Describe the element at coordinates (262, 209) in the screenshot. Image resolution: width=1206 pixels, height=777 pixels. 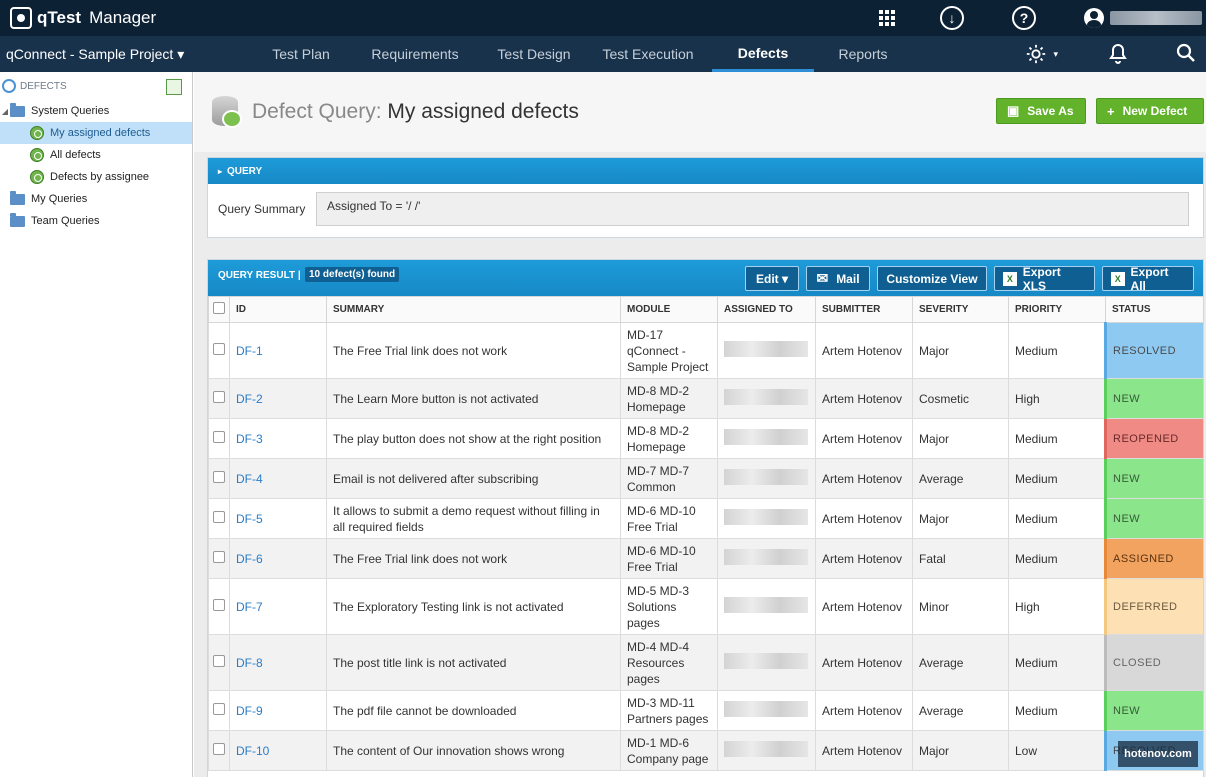
I see `query-summary-label: Query Summary` at that location.